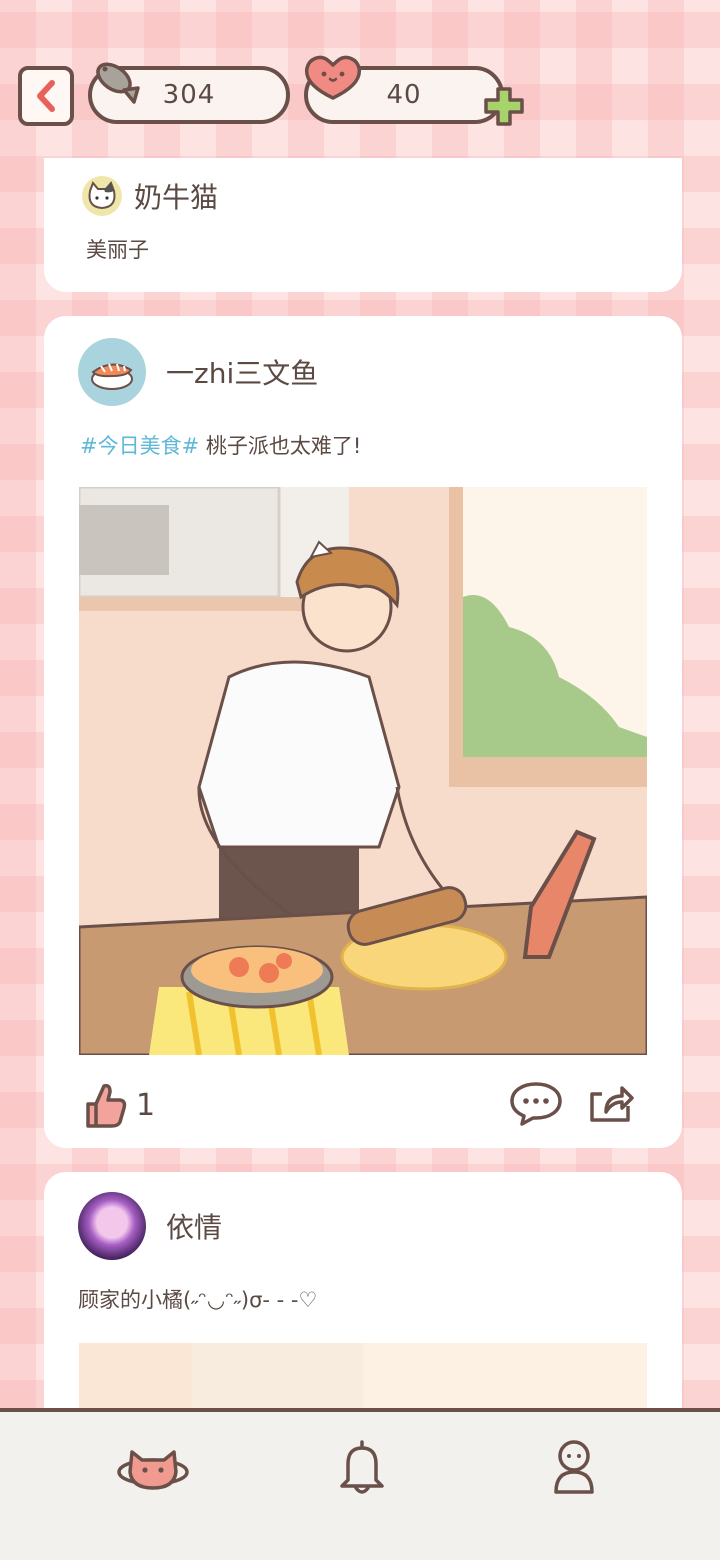 The width and height of the screenshot is (720, 1560). Describe the element at coordinates (280, 446) in the screenshot. I see `post-body: 桃子派也太难了!` at that location.